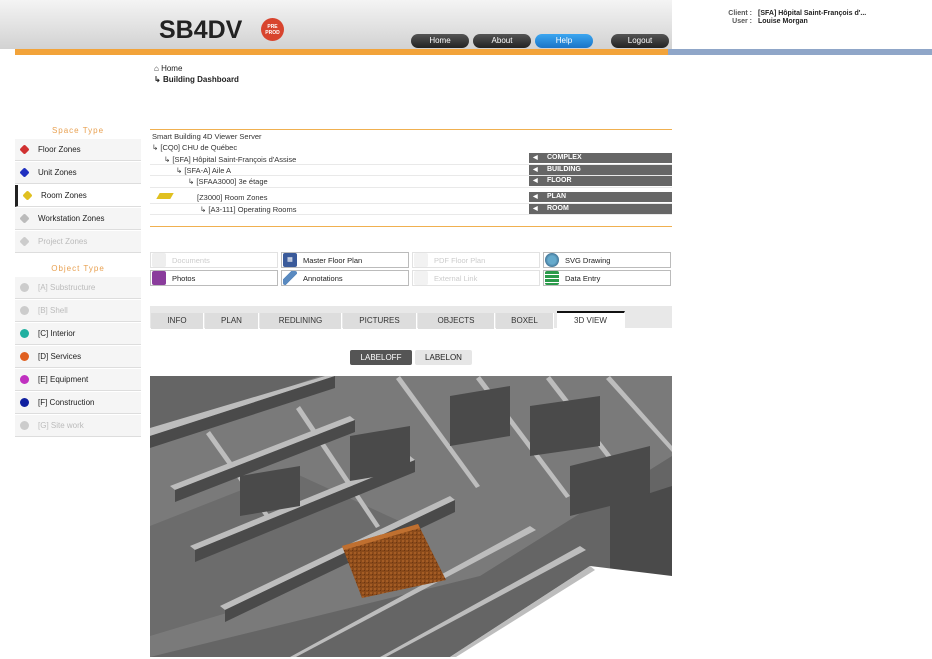  What do you see at coordinates (24, 333) in the screenshot?
I see `interior-icon` at bounding box center [24, 333].